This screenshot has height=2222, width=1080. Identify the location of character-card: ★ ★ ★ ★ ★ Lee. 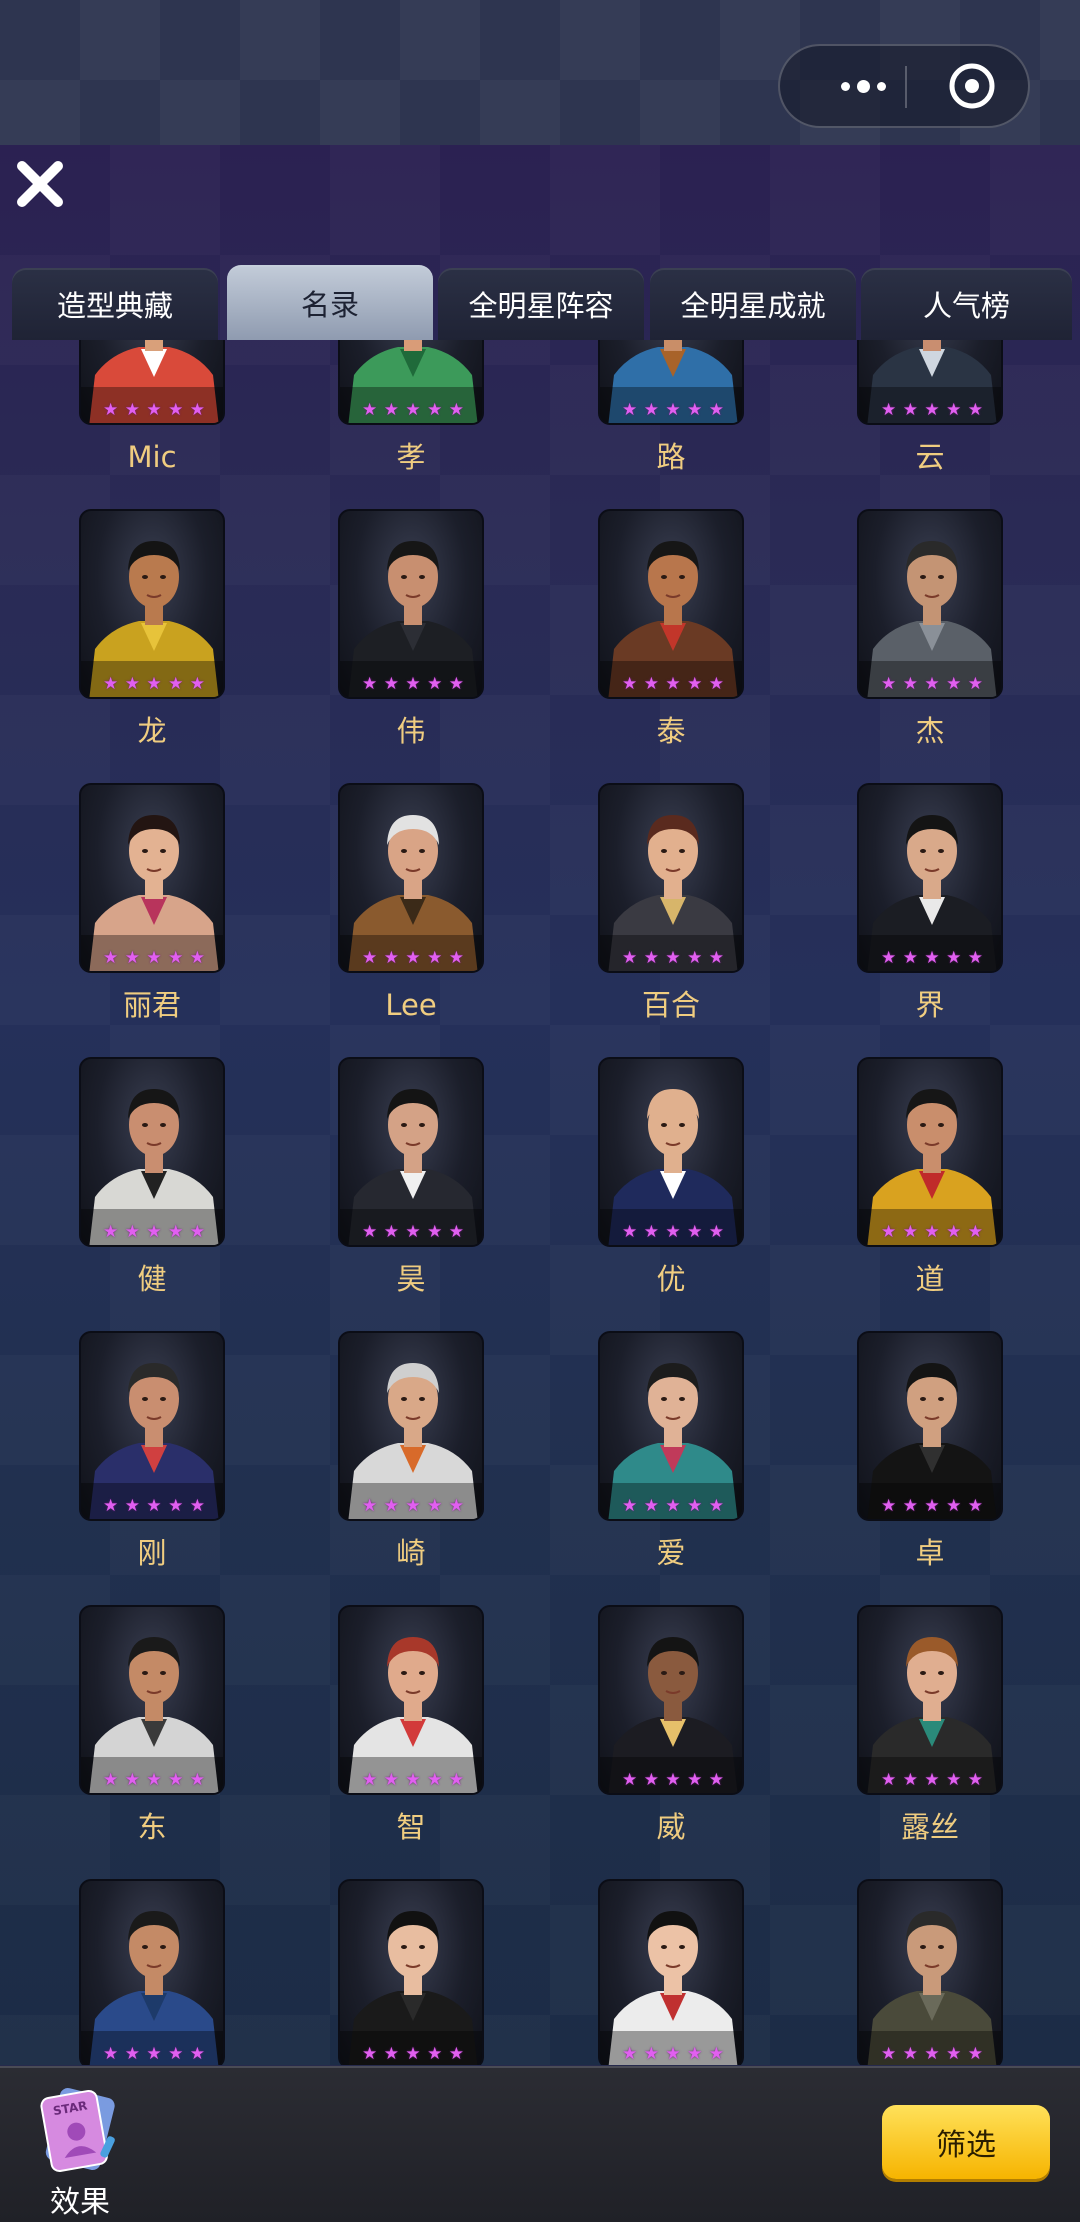
(411, 905).